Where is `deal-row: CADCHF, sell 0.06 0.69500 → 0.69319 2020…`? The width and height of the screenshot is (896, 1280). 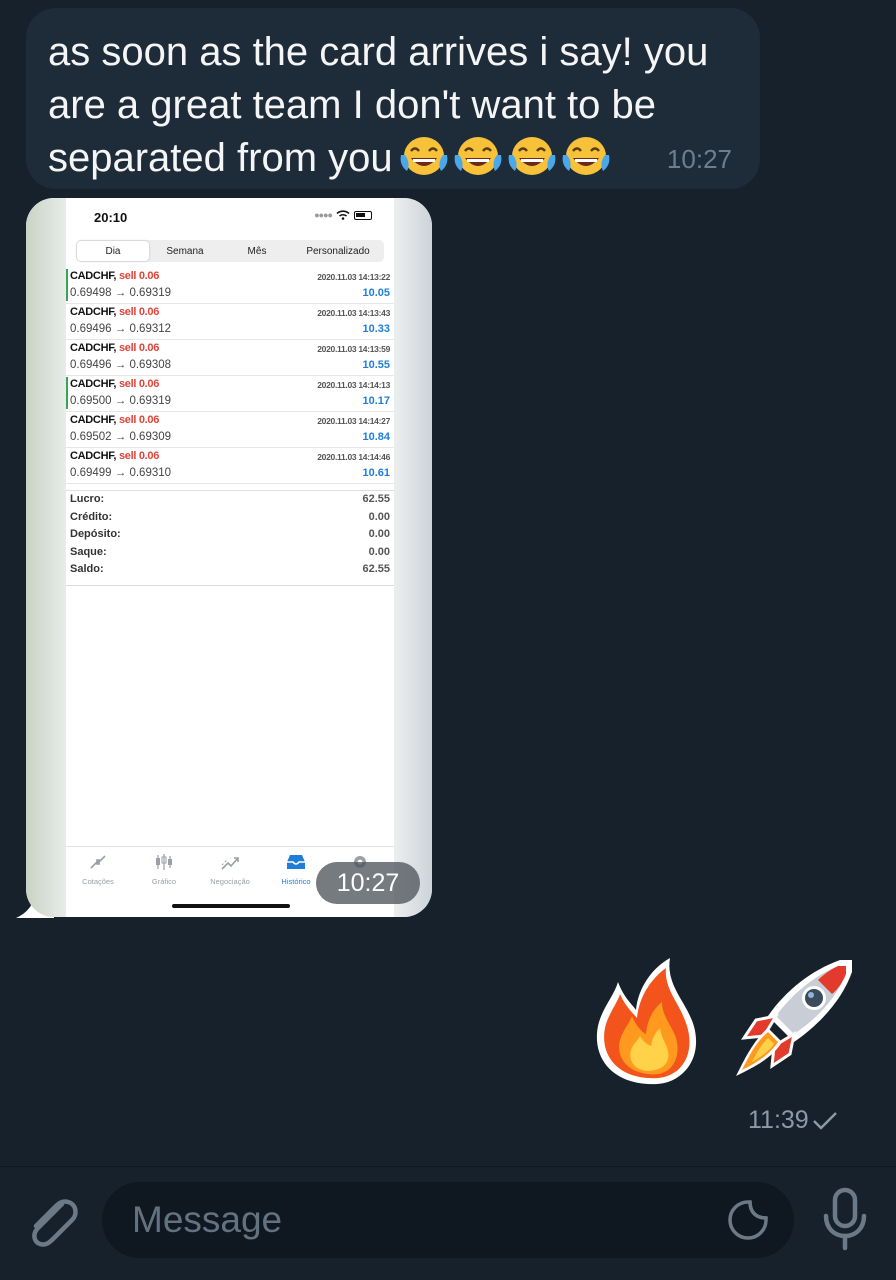 deal-row: CADCHF, sell 0.06 0.69500 → 0.69319 2020… is located at coordinates (230, 394).